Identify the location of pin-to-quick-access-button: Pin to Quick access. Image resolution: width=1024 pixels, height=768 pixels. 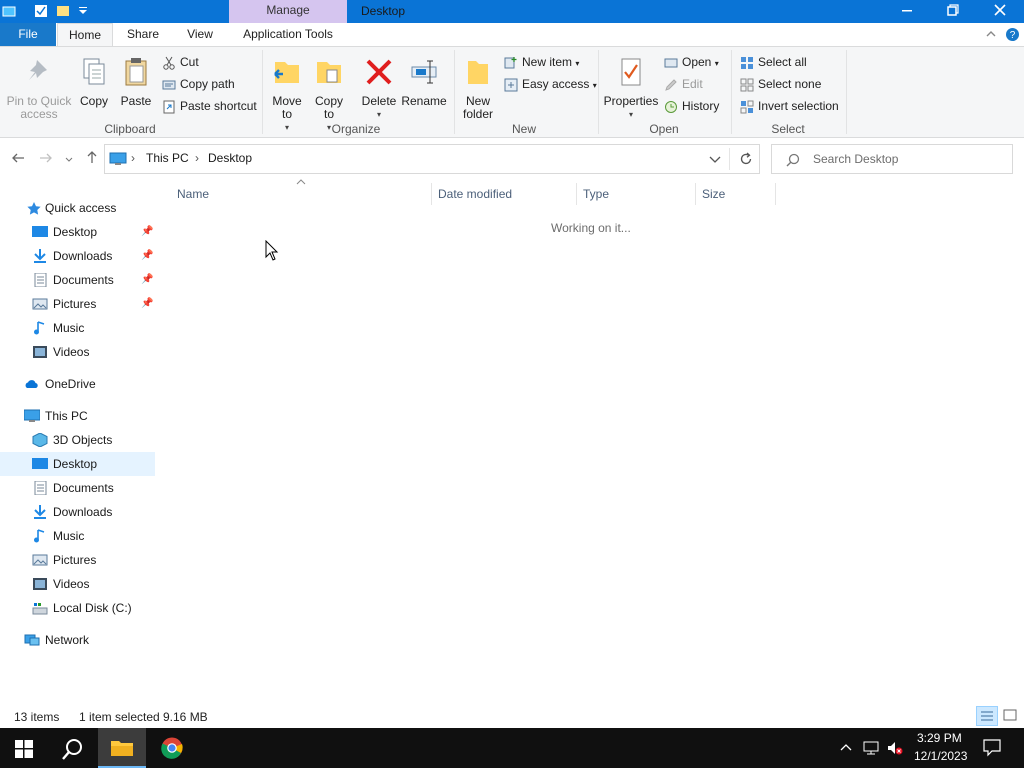
(39, 88).